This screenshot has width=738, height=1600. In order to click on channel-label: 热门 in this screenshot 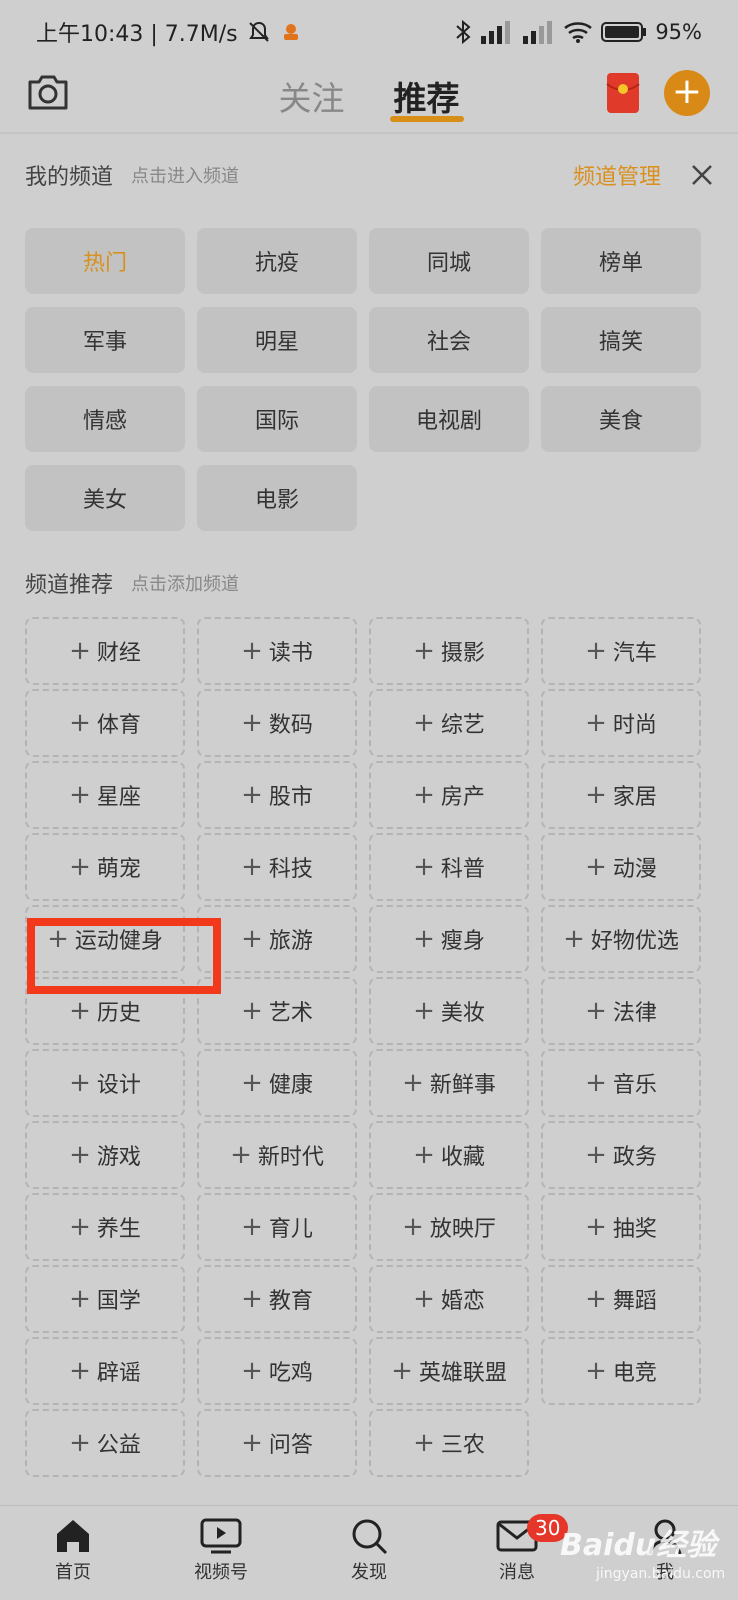, I will do `click(104, 263)`.